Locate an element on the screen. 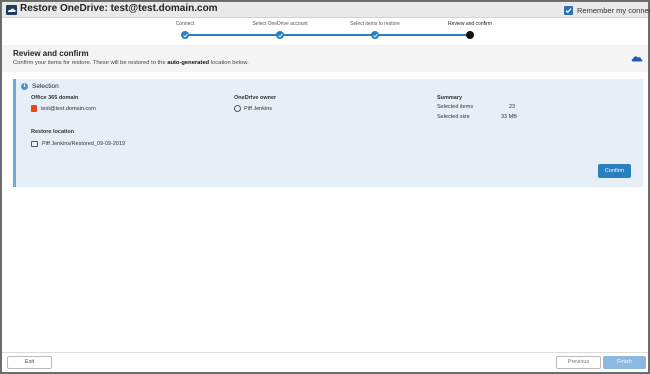 This screenshot has width=650, height=374. step-label-select-items: Select items to restore is located at coordinates (375, 24).